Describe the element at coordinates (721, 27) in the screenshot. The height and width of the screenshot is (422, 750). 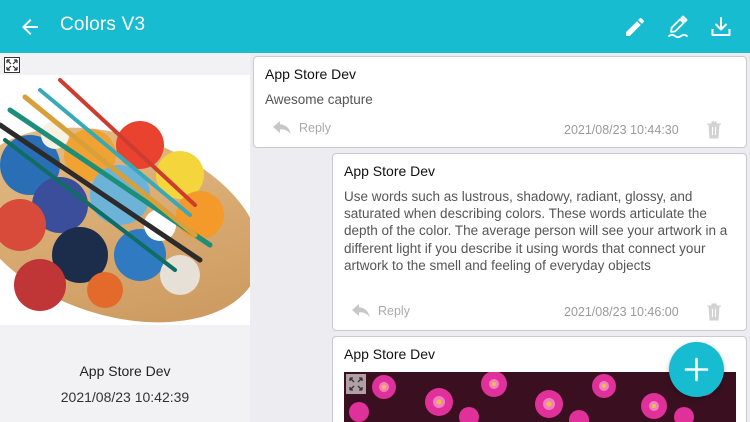
I see `download-icon` at that location.